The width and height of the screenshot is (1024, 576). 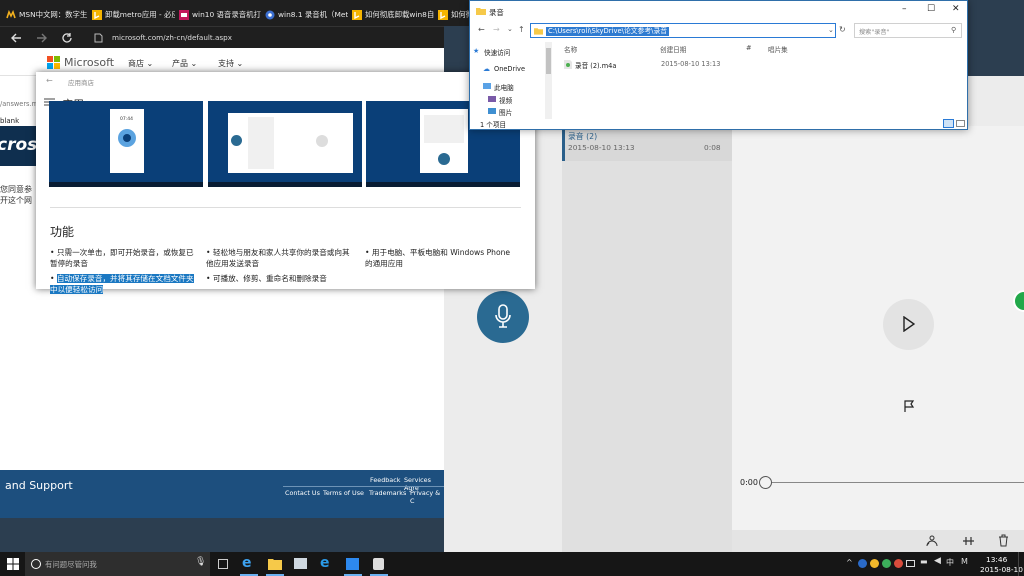 I want to click on store-icon, so click(x=352, y=564).